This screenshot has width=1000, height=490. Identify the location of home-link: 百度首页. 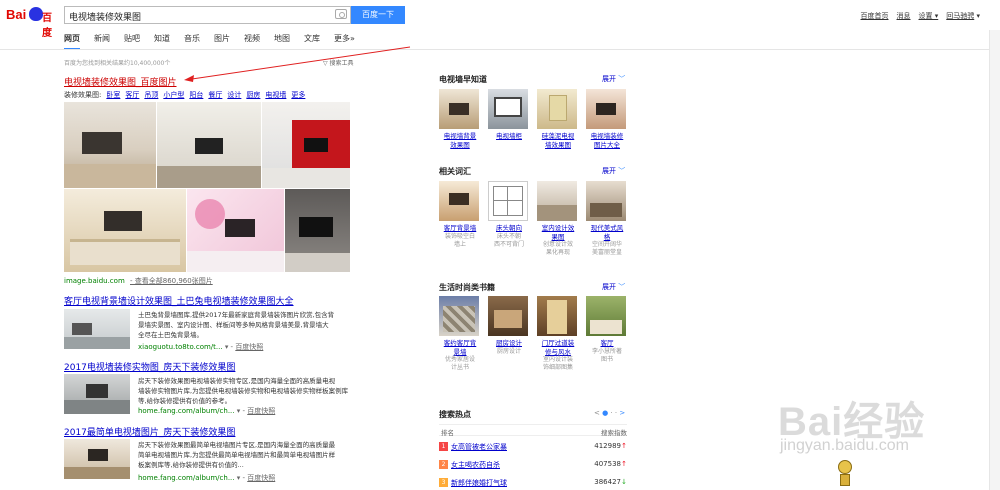
(875, 16).